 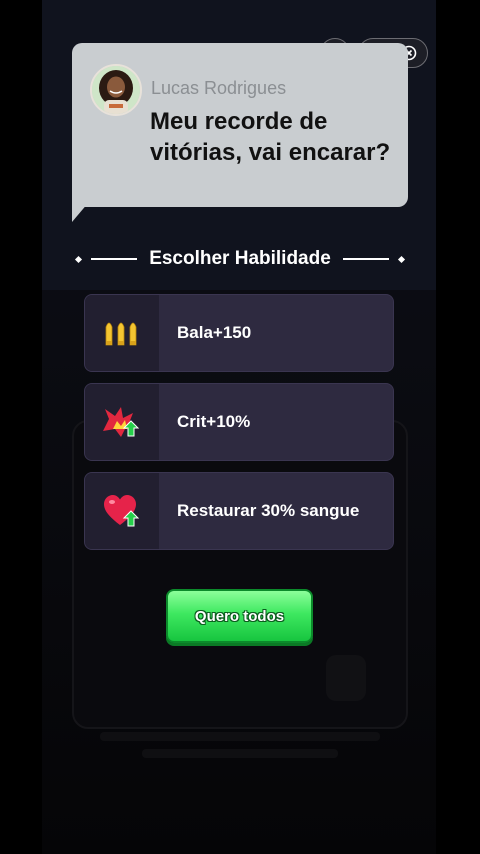 I want to click on skill-option-bullets: Bala+150, so click(x=239, y=333).